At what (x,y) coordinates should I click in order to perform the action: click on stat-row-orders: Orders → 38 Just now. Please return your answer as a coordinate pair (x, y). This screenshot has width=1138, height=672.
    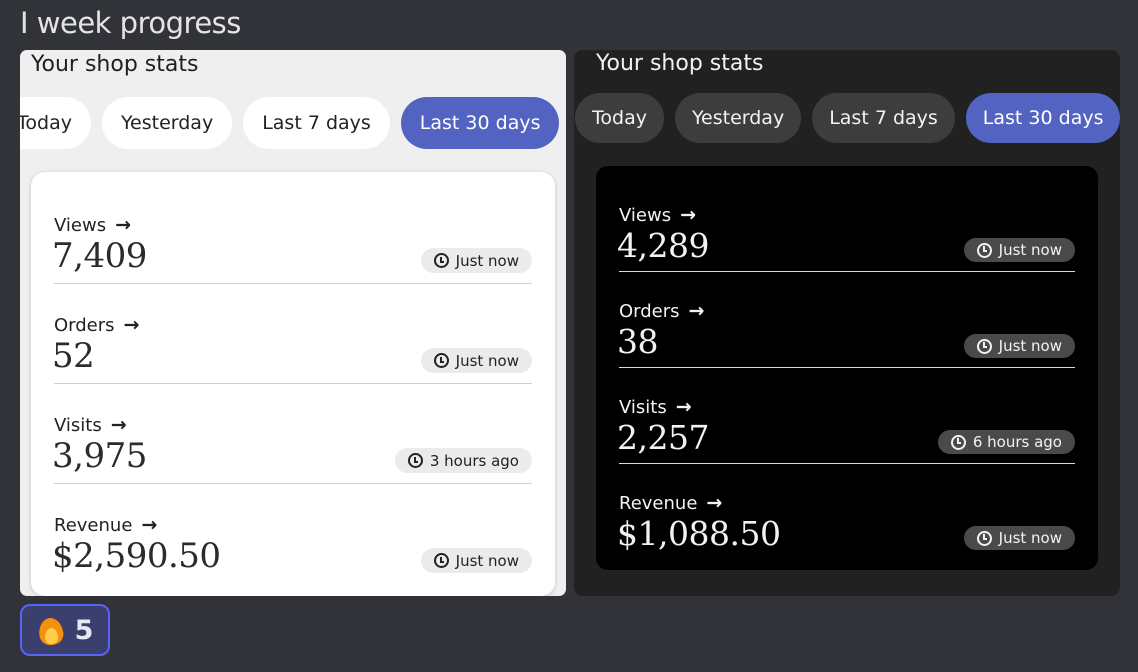
    Looking at the image, I should click on (846, 320).